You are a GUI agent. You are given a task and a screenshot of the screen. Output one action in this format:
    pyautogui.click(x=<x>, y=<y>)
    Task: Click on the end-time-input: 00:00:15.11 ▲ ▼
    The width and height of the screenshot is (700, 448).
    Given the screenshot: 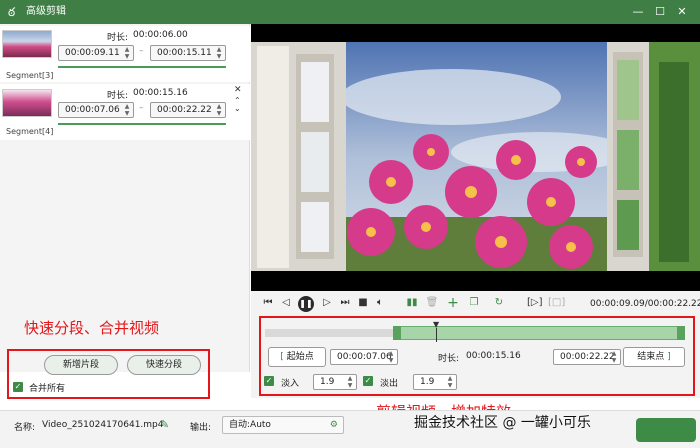 What is the action you would take?
    pyautogui.click(x=188, y=53)
    